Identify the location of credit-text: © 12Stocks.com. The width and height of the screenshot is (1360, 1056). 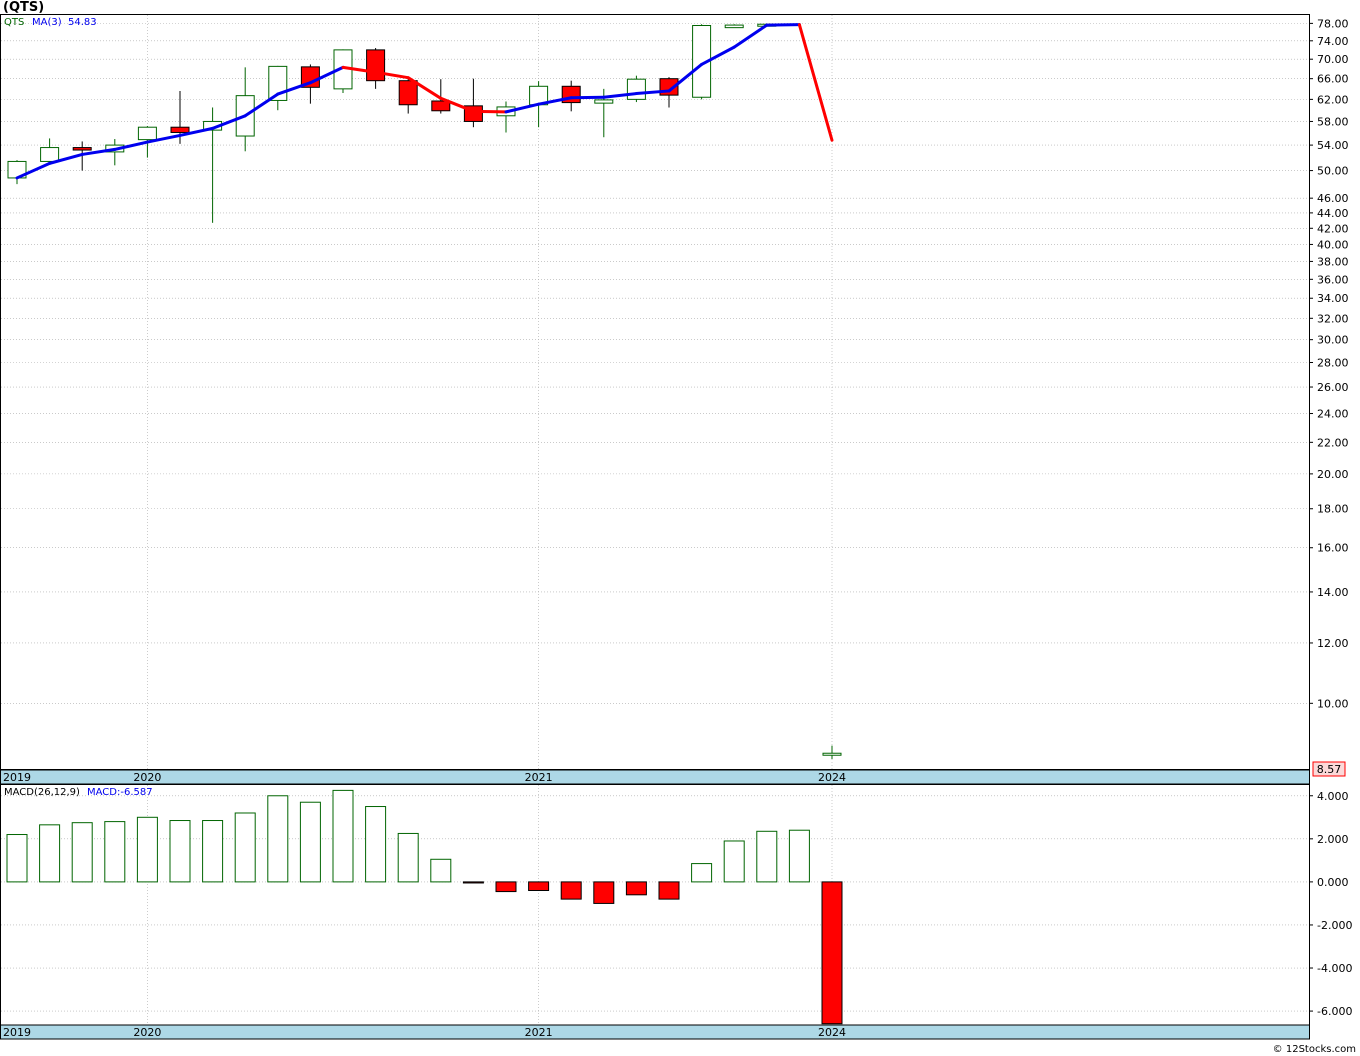
(1314, 1049).